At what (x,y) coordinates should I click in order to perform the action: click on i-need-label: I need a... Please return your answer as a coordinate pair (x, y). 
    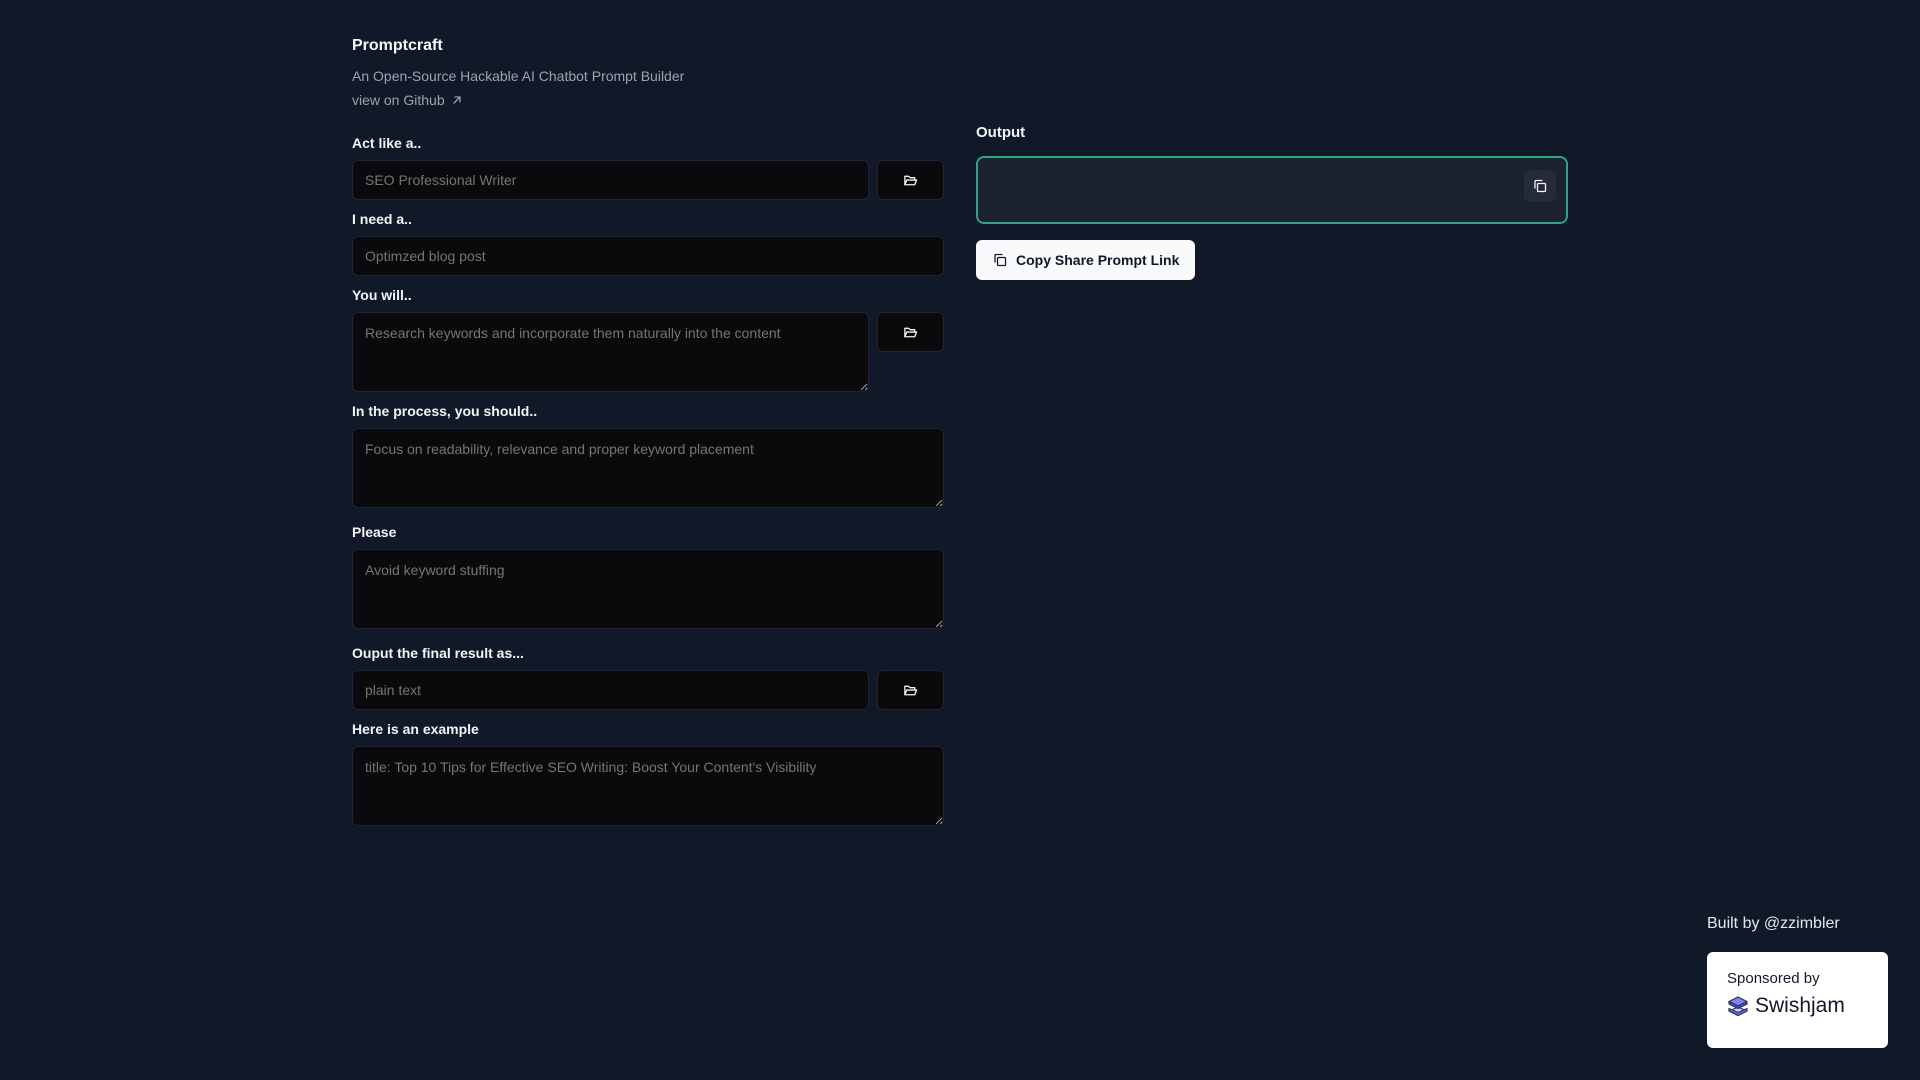
    Looking at the image, I should click on (382, 219).